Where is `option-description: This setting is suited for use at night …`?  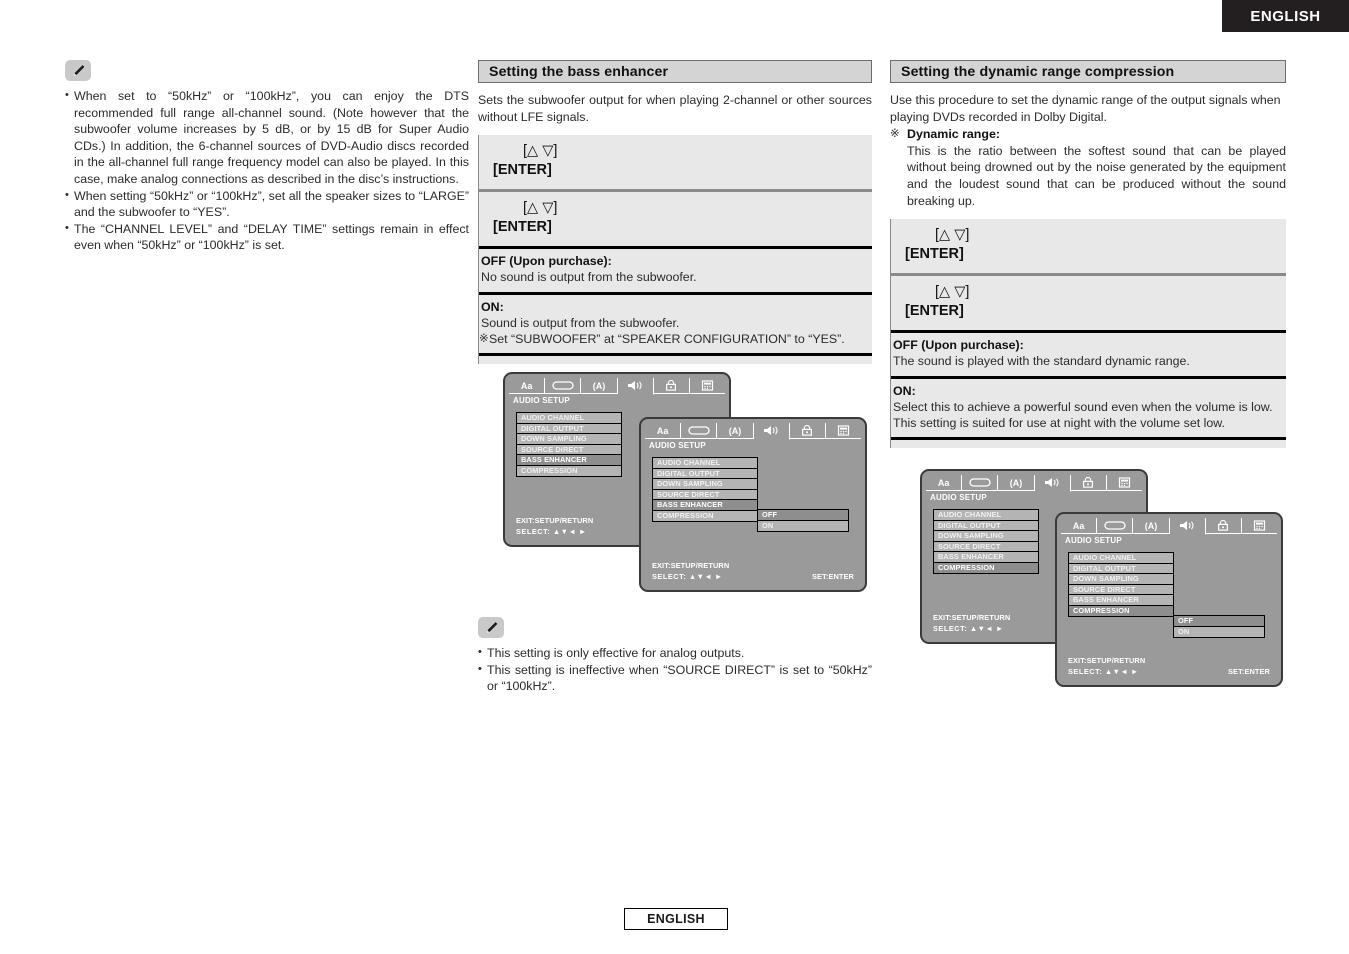
option-description: This setting is suited for use at night … is located at coordinates (1059, 422).